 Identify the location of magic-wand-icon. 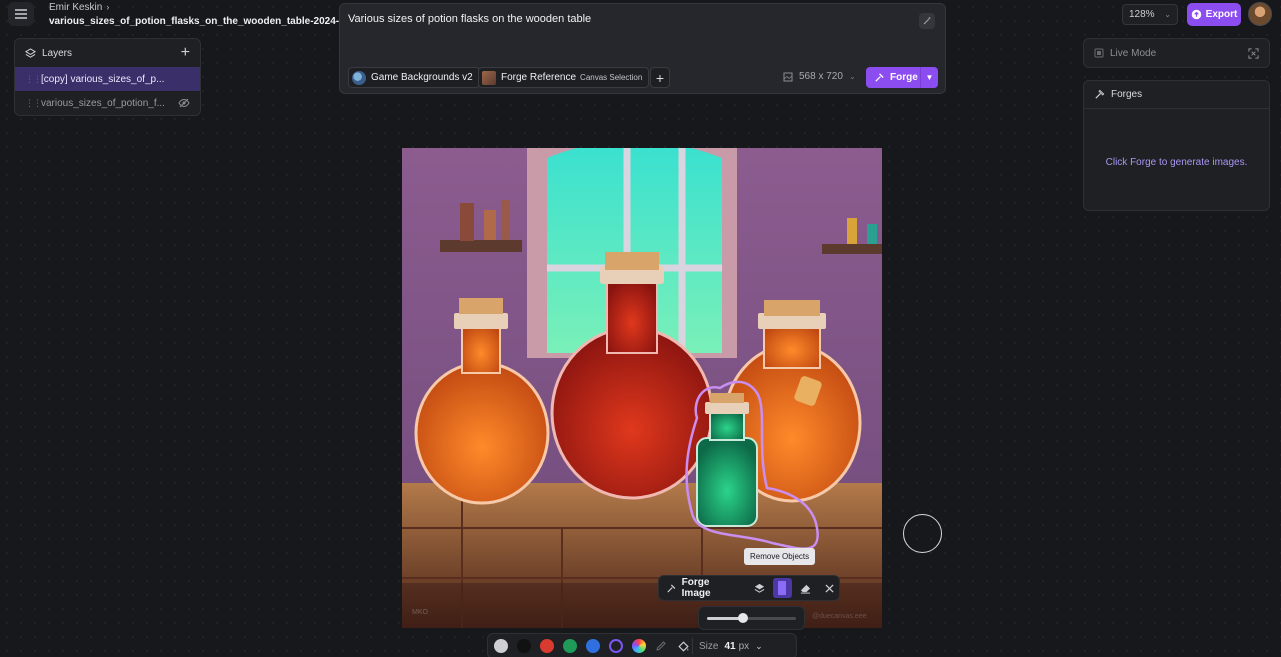
(927, 21).